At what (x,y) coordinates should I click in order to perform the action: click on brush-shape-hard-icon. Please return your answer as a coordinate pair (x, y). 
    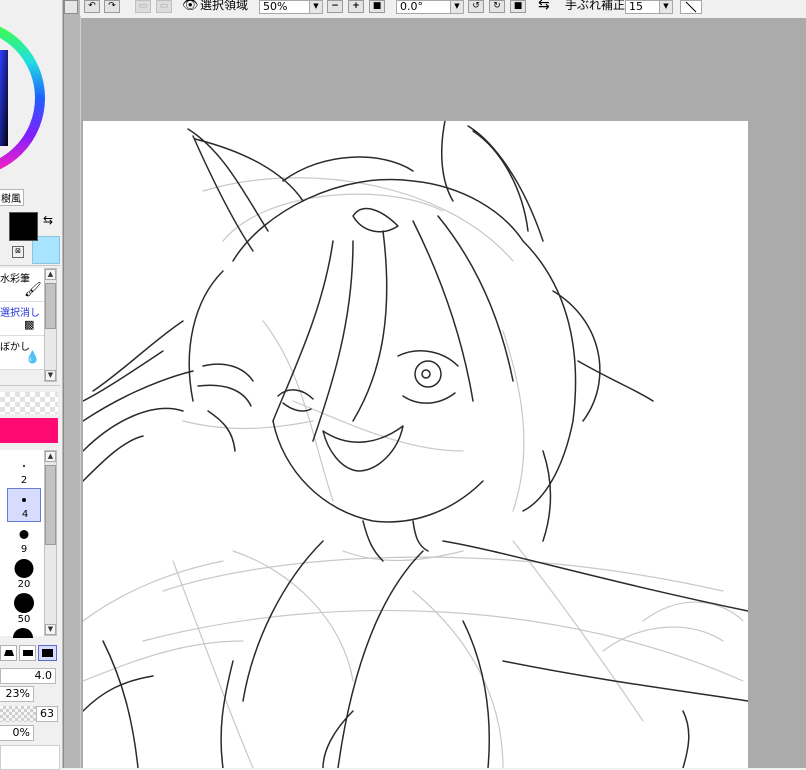
    Looking at the image, I should click on (47, 653).